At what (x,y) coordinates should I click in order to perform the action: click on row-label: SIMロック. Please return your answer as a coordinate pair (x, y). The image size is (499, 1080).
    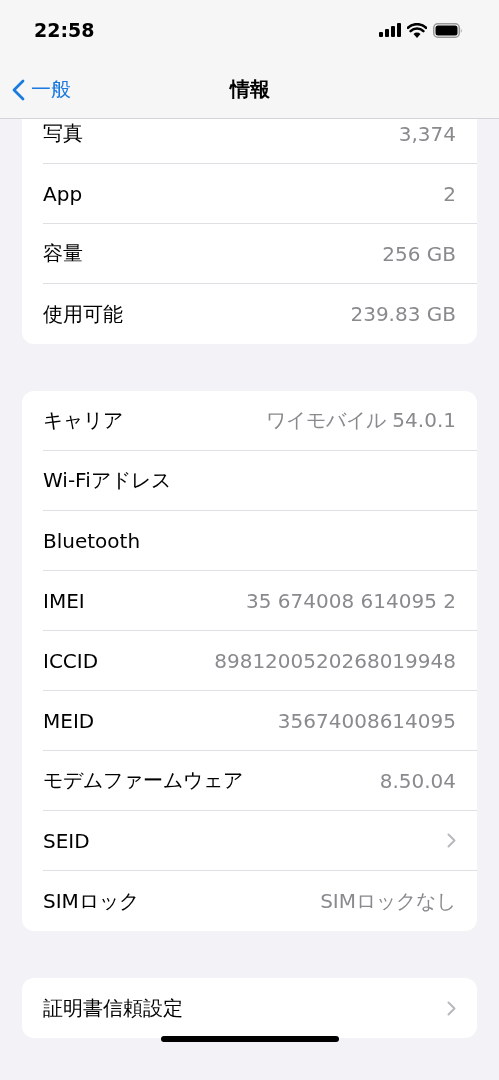
    Looking at the image, I should click on (91, 901).